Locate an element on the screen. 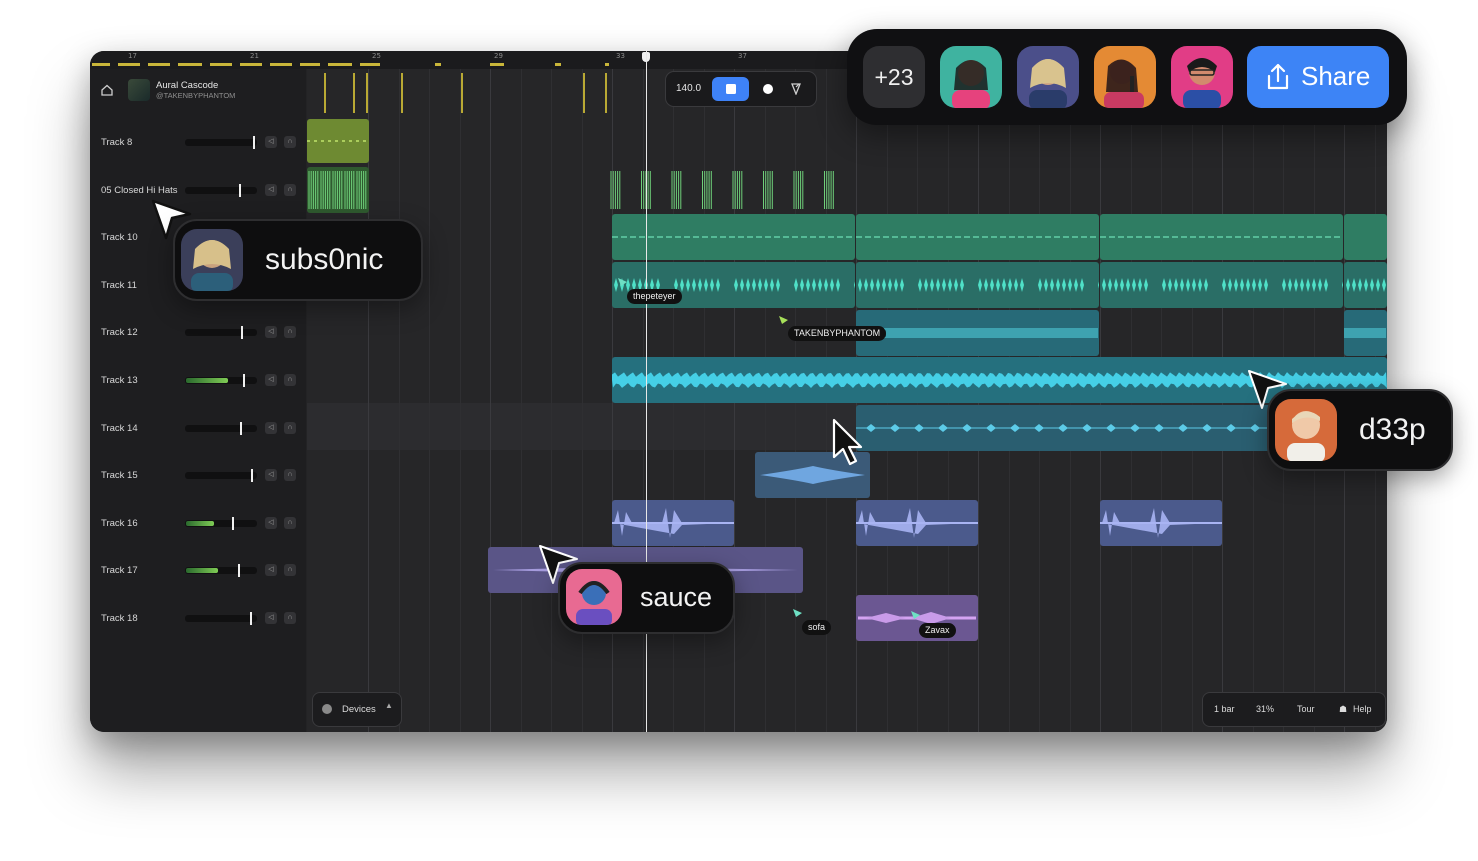  stop-button is located at coordinates (730, 89).